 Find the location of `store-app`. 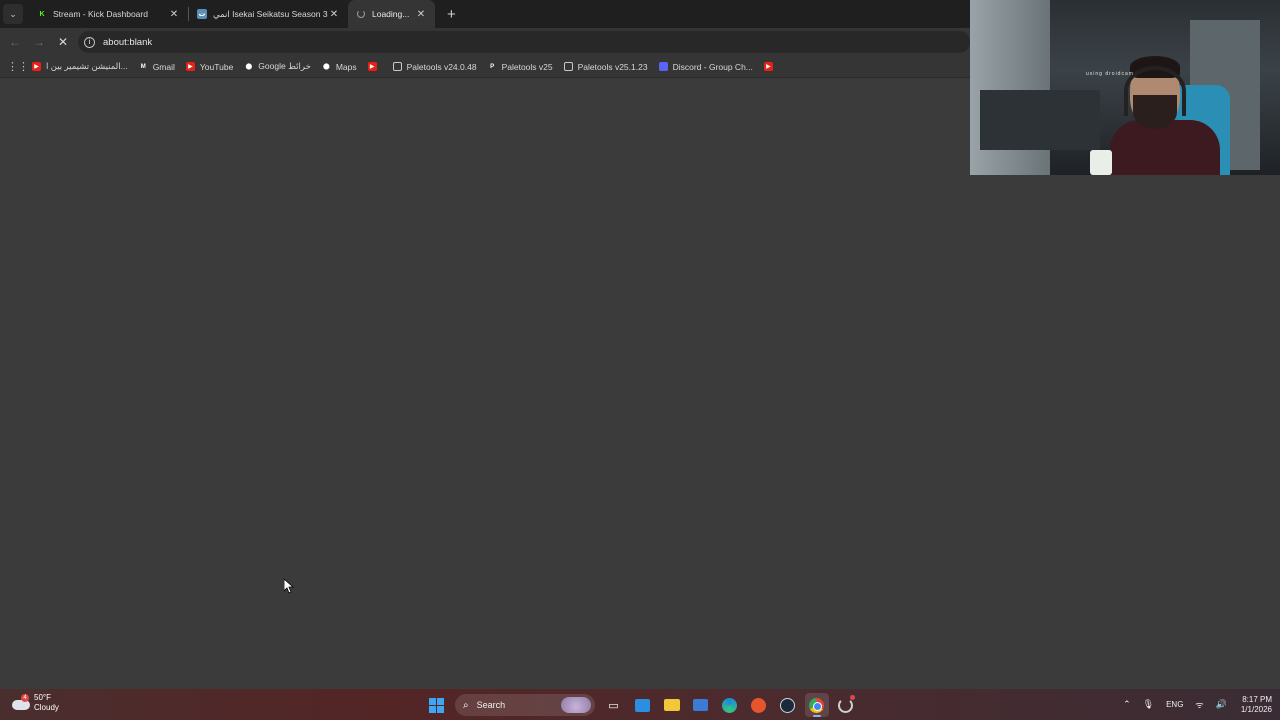

store-app is located at coordinates (643, 705).